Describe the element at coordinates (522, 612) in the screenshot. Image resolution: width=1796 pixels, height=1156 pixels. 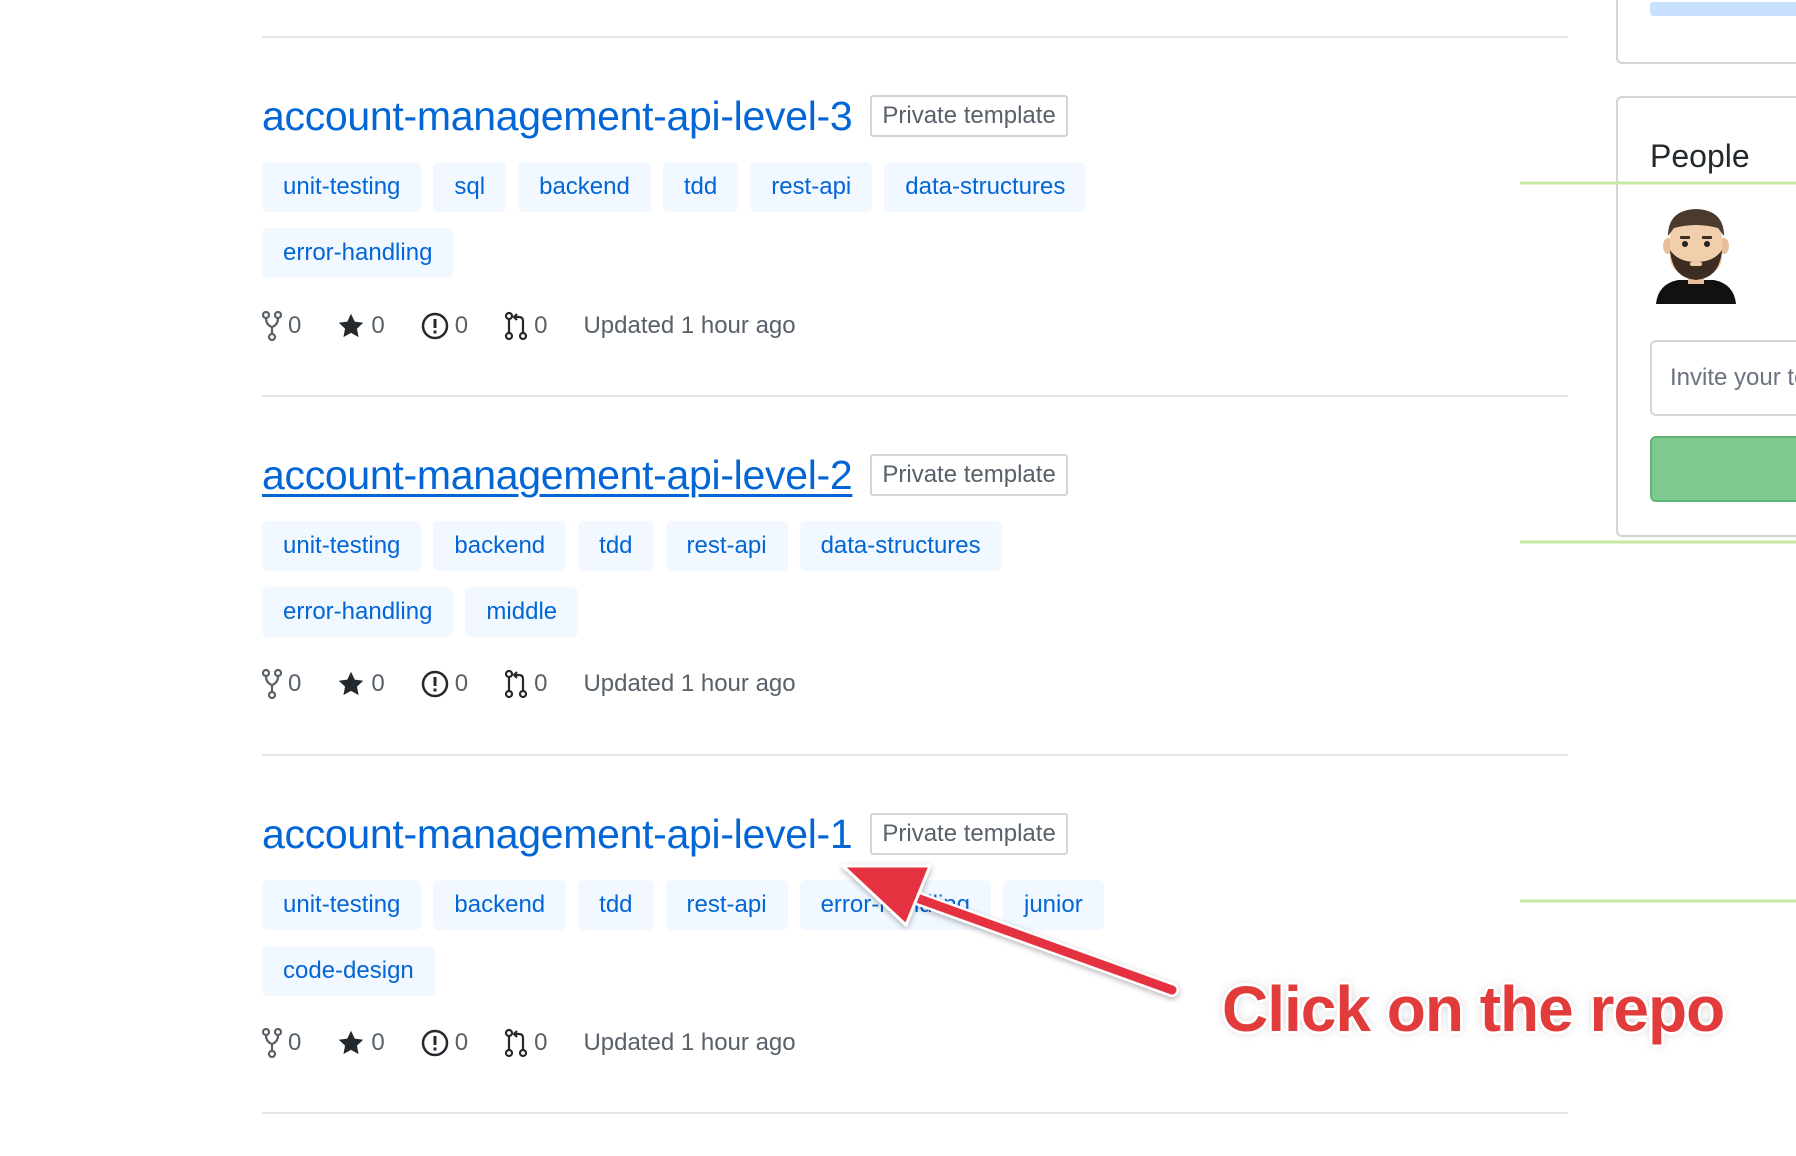
I see `topic-tag: middle` at that location.